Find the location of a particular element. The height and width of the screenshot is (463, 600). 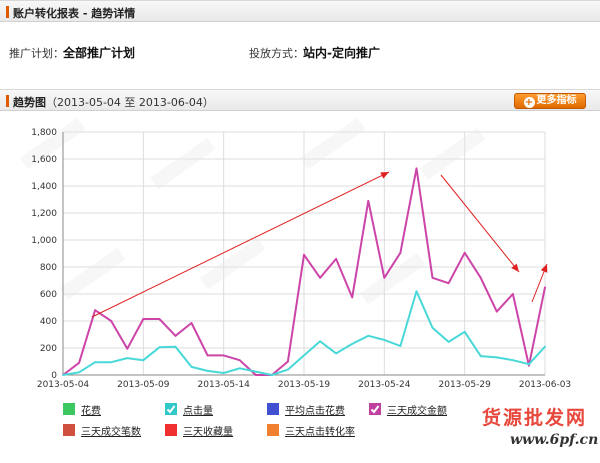

report-title-main: 账户转化报表 is located at coordinates (46, 13).